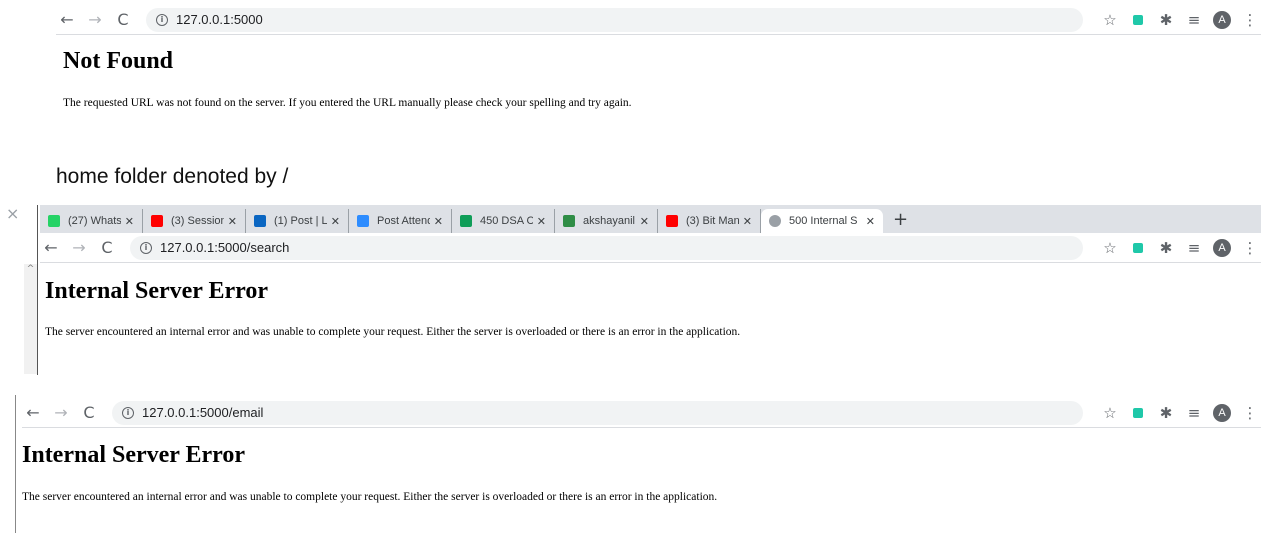  I want to click on tab-label: 500 Internal S, so click(823, 221).